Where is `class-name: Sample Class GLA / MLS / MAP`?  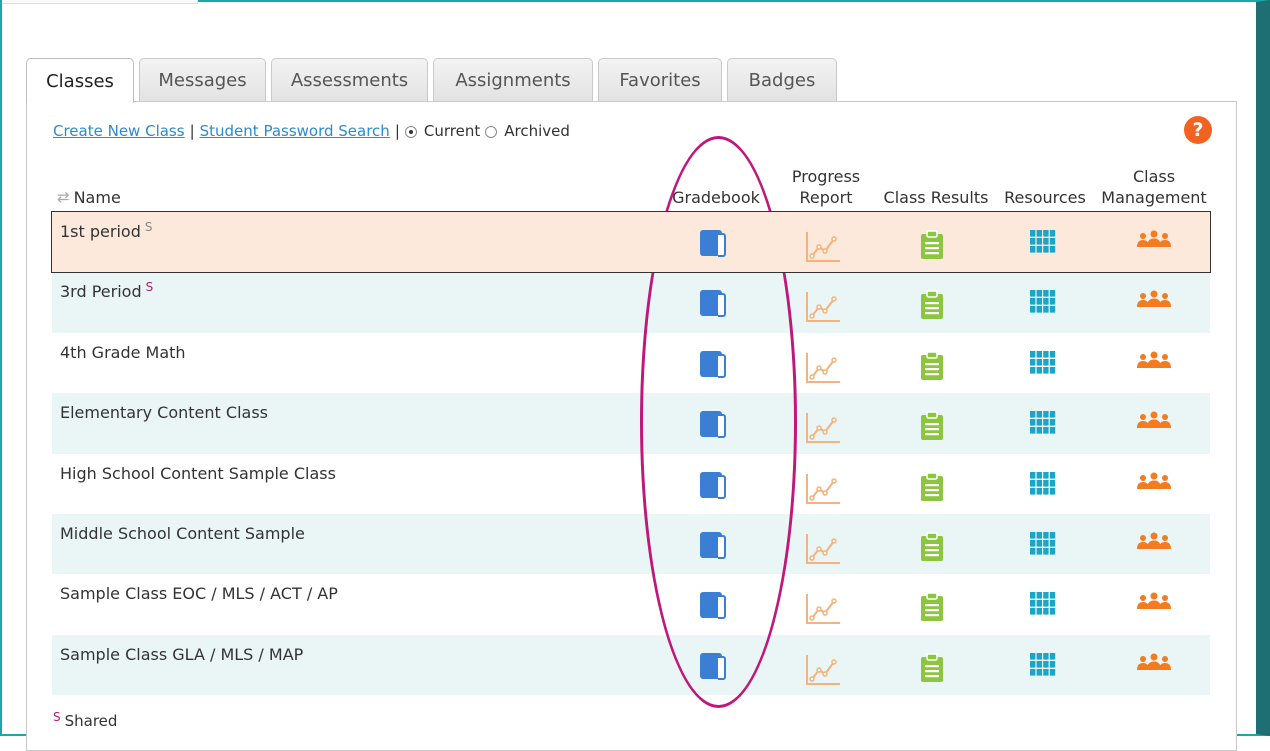 class-name: Sample Class GLA / MLS / MAP is located at coordinates (181, 654).